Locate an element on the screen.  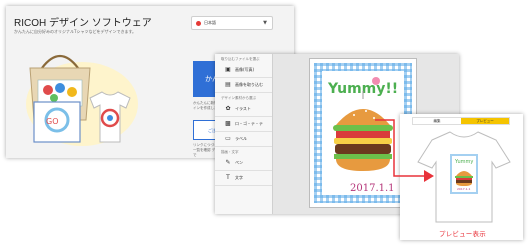
tool-illustration: ✿ イラスト is located at coordinates (243, 109).